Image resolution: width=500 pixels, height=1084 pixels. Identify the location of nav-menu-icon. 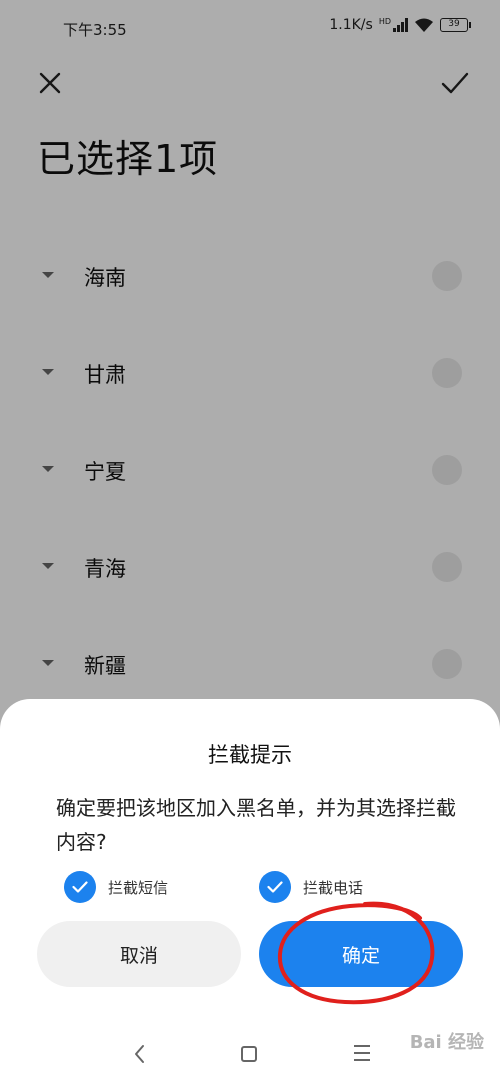
(362, 1053).